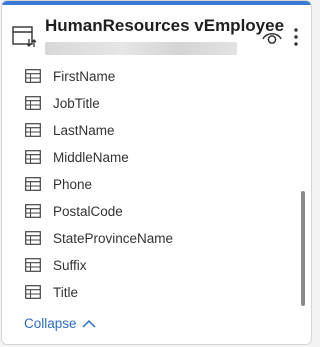  I want to click on field-label: Phone, so click(73, 184).